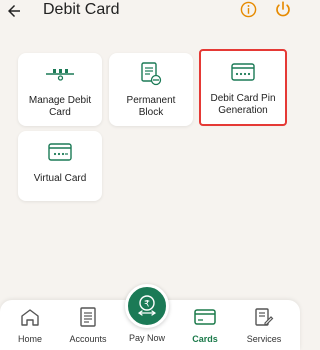 The height and width of the screenshot is (350, 320). I want to click on pay-now-label: Pay Now, so click(146, 338).